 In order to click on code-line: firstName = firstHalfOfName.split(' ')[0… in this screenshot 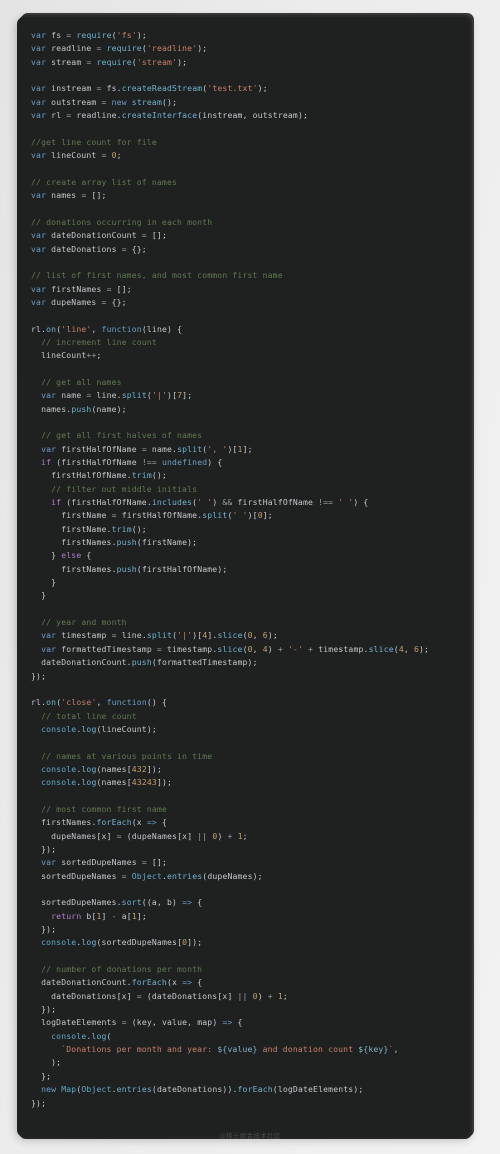, I will do `click(167, 515)`.